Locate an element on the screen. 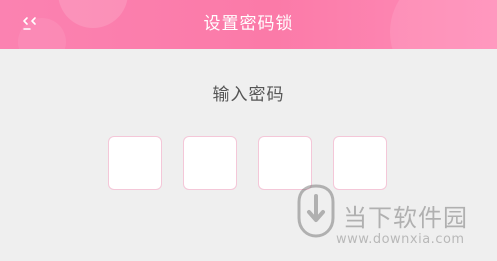 The height and width of the screenshot is (261, 497). site-watermark: 当下软件园 www.downxia.com is located at coordinates (390, 220).